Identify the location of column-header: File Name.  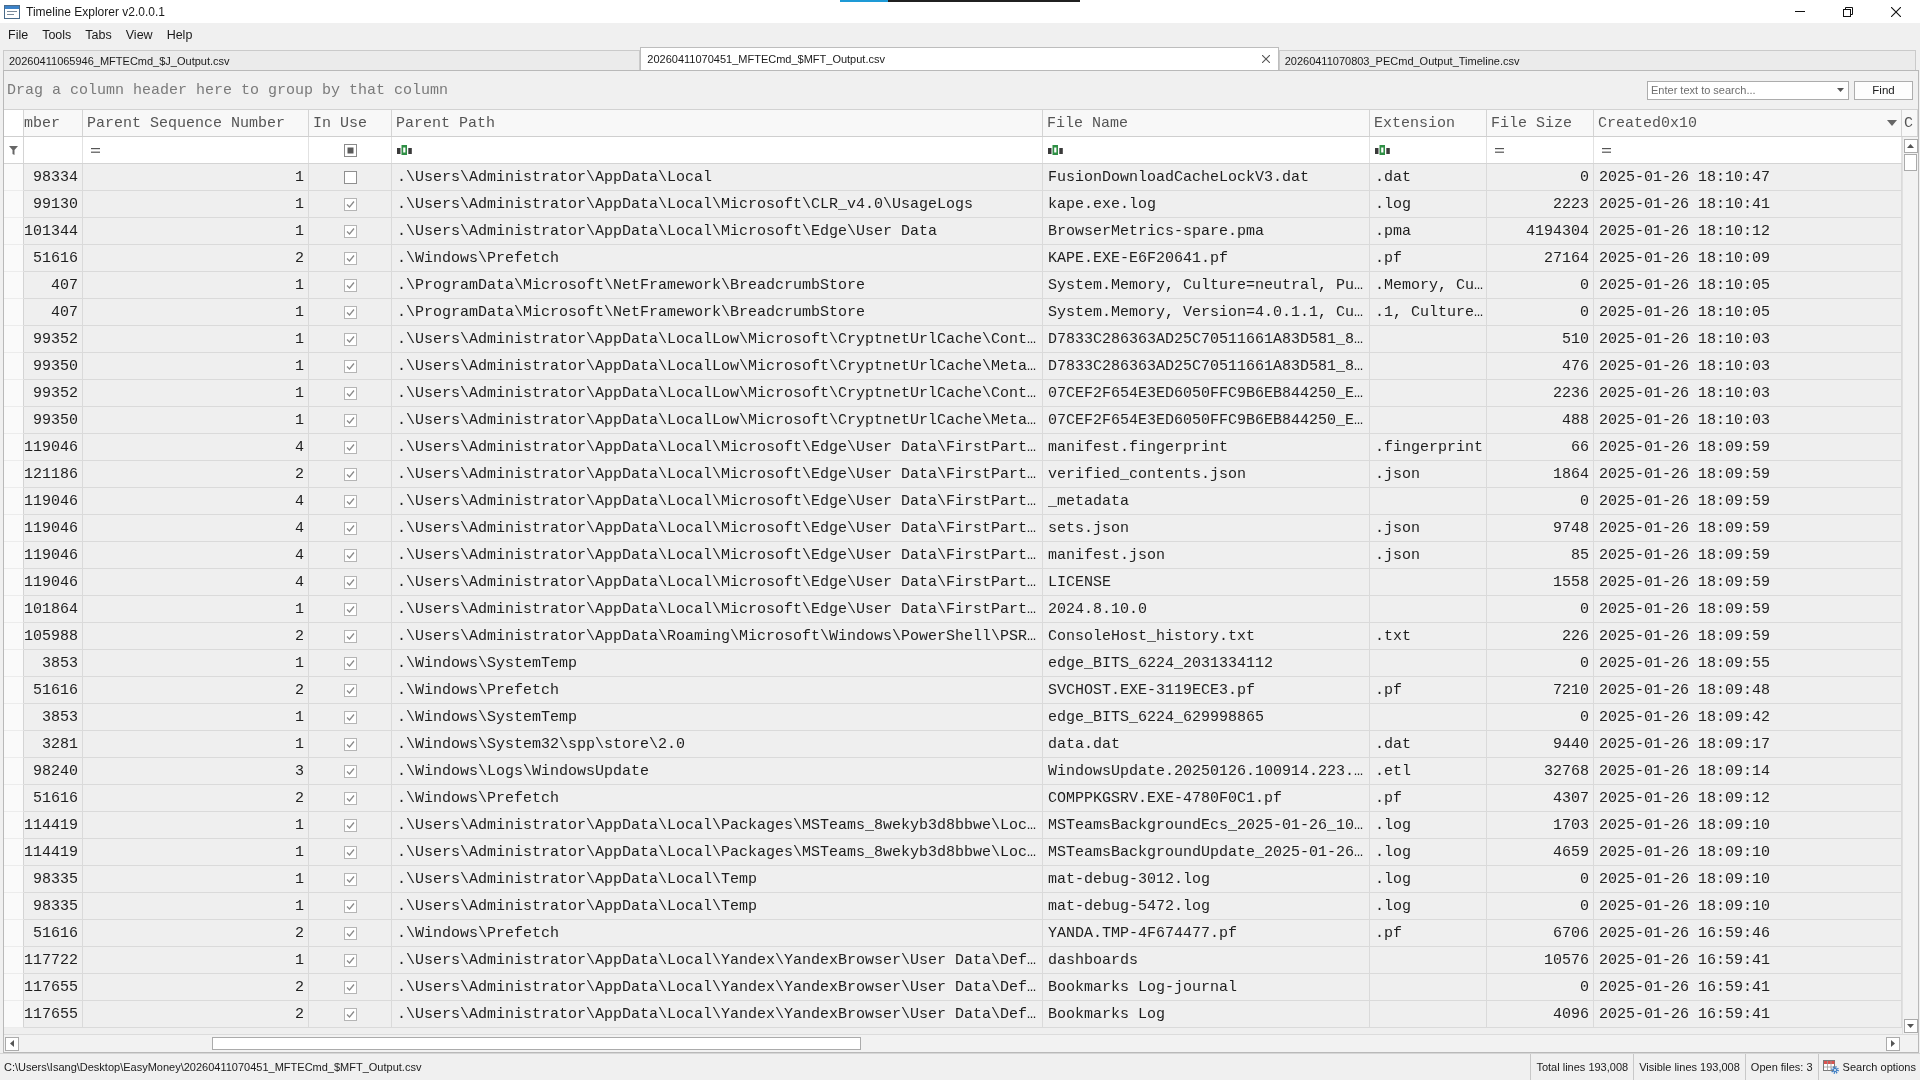
(1206, 123).